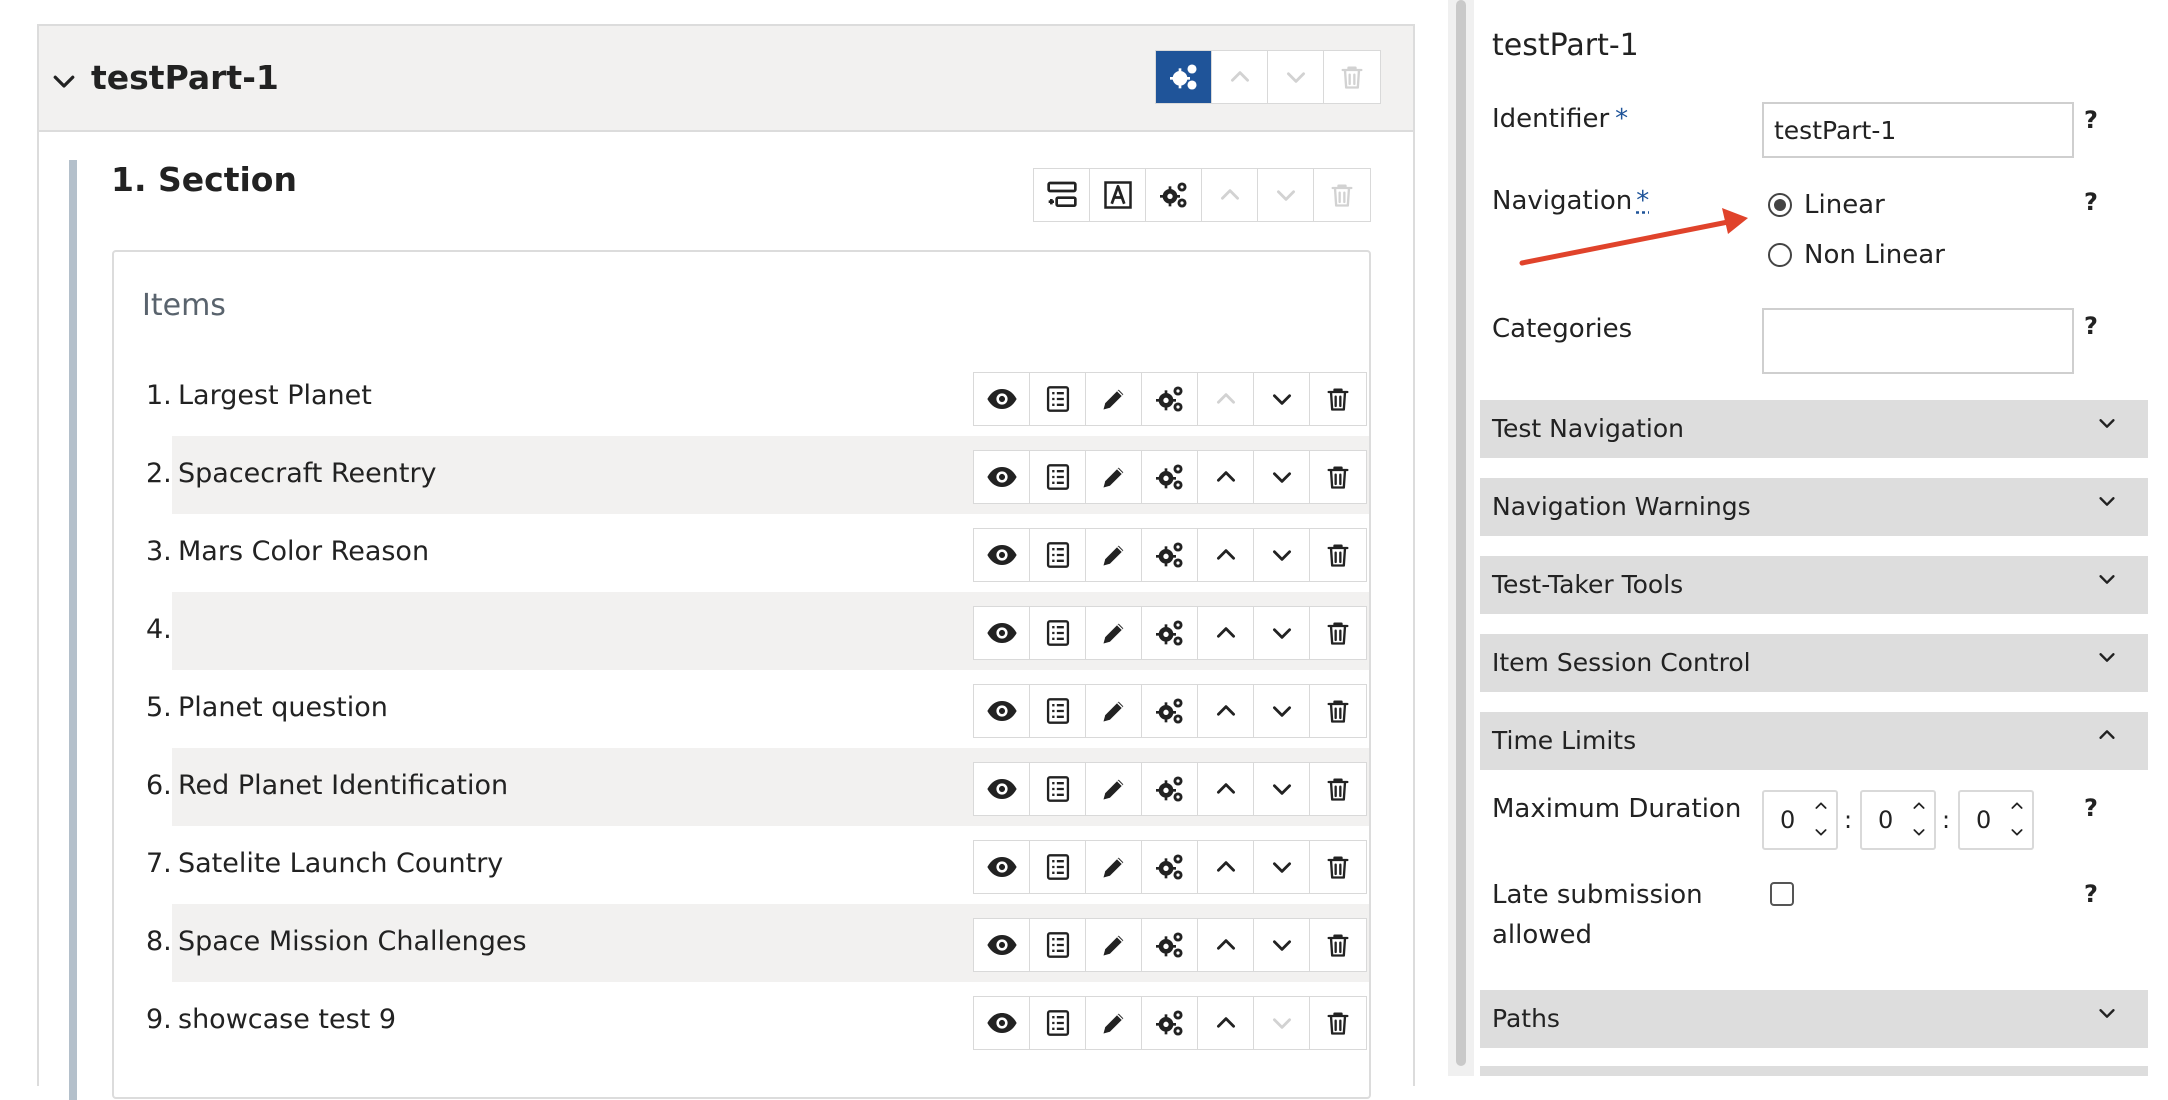 Image resolution: width=2168 pixels, height=1100 pixels. What do you see at coordinates (1814, 585) in the screenshot?
I see `accordion-test-taker-tools: Test-Taker Tools` at bounding box center [1814, 585].